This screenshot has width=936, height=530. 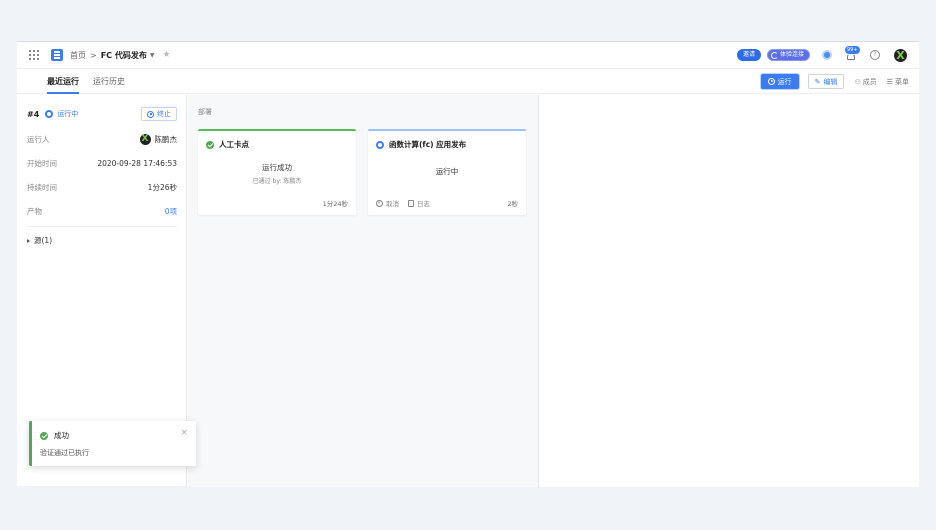 I want to click on pipeline-title: FC 代码发布, so click(x=124, y=55).